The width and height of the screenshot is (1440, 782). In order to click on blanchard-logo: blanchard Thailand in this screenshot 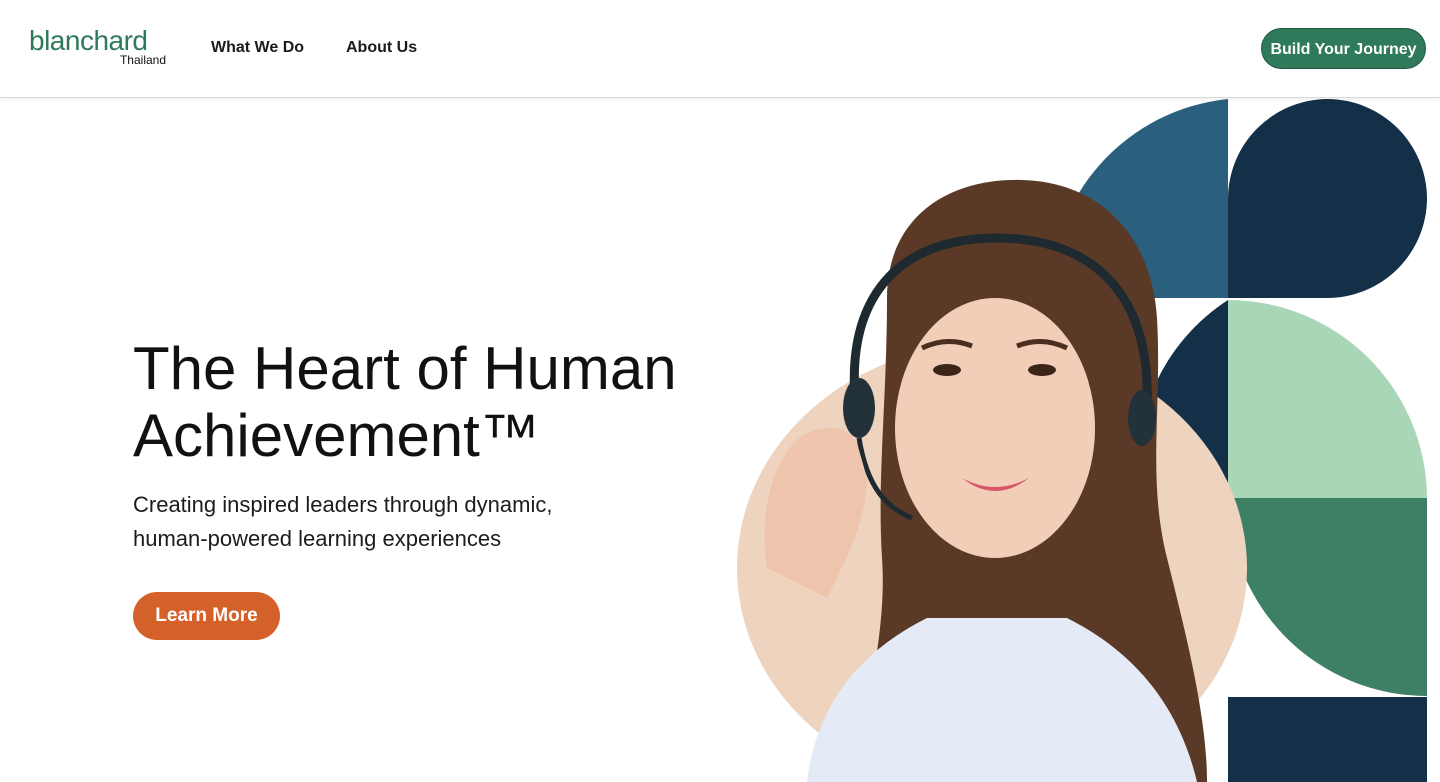, I will do `click(101, 48)`.